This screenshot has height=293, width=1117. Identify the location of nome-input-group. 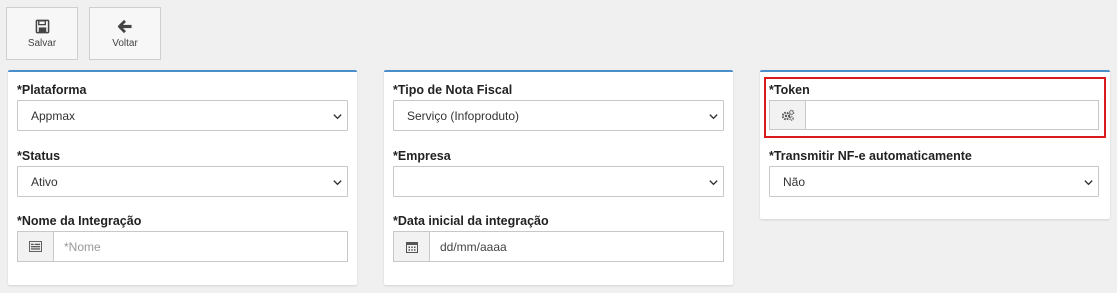
(182, 246).